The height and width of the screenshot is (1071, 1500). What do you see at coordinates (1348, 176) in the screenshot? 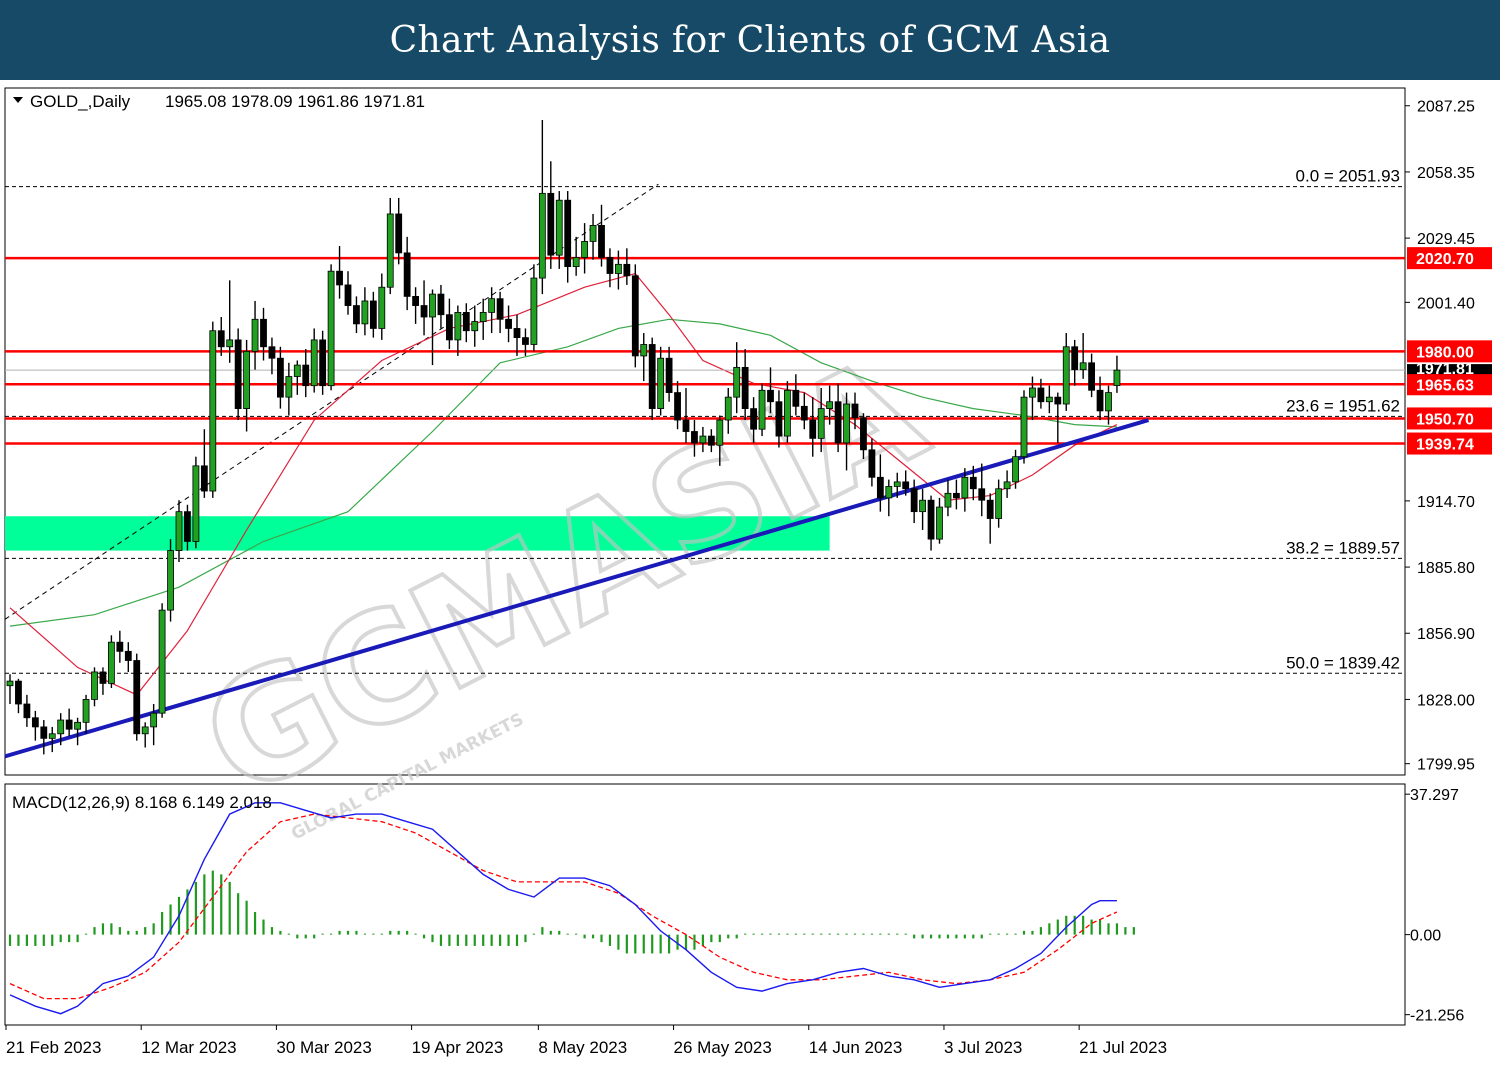
I see `fib-label-0: 0.0 = 2051.93` at bounding box center [1348, 176].